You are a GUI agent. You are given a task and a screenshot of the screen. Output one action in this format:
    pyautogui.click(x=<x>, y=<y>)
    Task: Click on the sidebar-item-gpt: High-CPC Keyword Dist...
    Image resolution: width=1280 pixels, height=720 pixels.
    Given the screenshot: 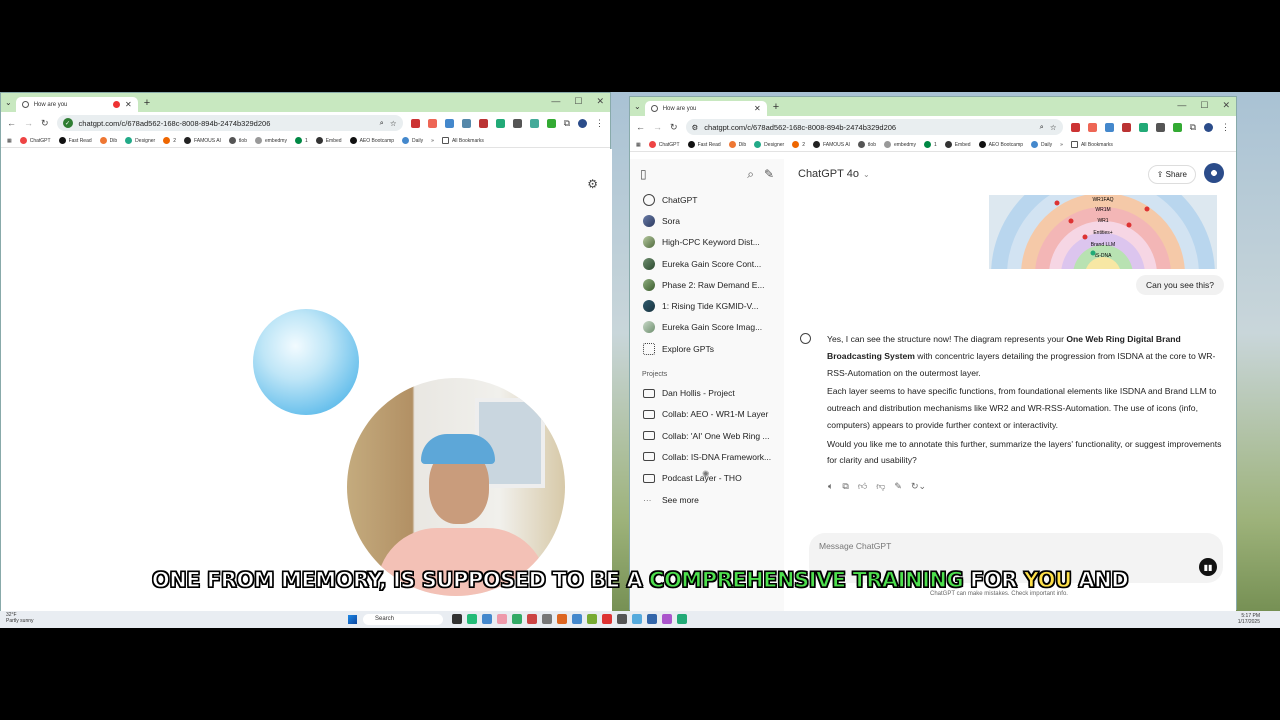 What is the action you would take?
    pyautogui.click(x=707, y=242)
    